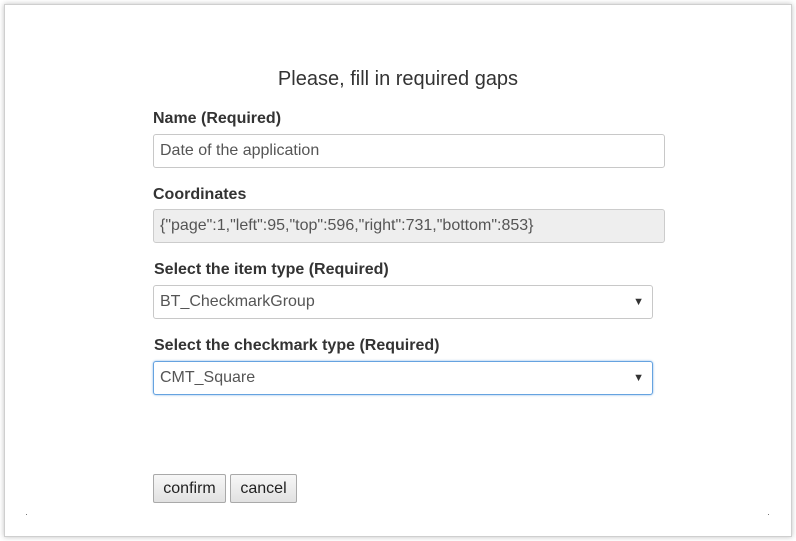 This screenshot has width=796, height=541. What do you see at coordinates (403, 302) in the screenshot?
I see `item-type-select: BT_CheckmarkGroup ▼` at bounding box center [403, 302].